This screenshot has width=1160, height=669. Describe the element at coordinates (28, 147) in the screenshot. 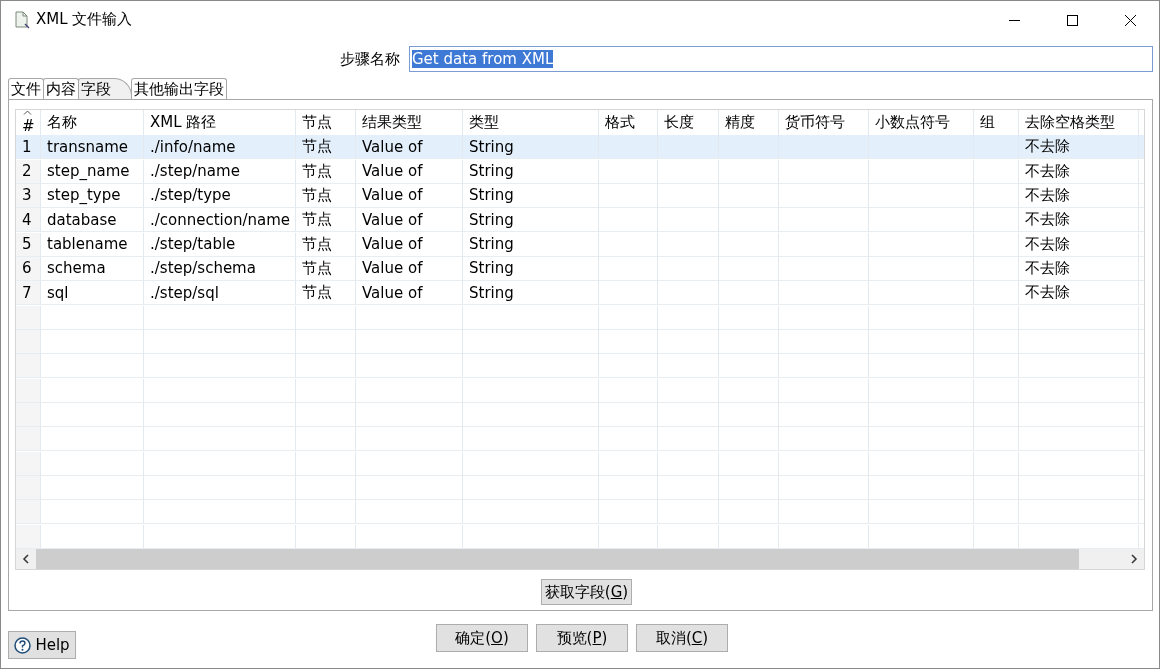

I see `row-number-cell: 1` at that location.